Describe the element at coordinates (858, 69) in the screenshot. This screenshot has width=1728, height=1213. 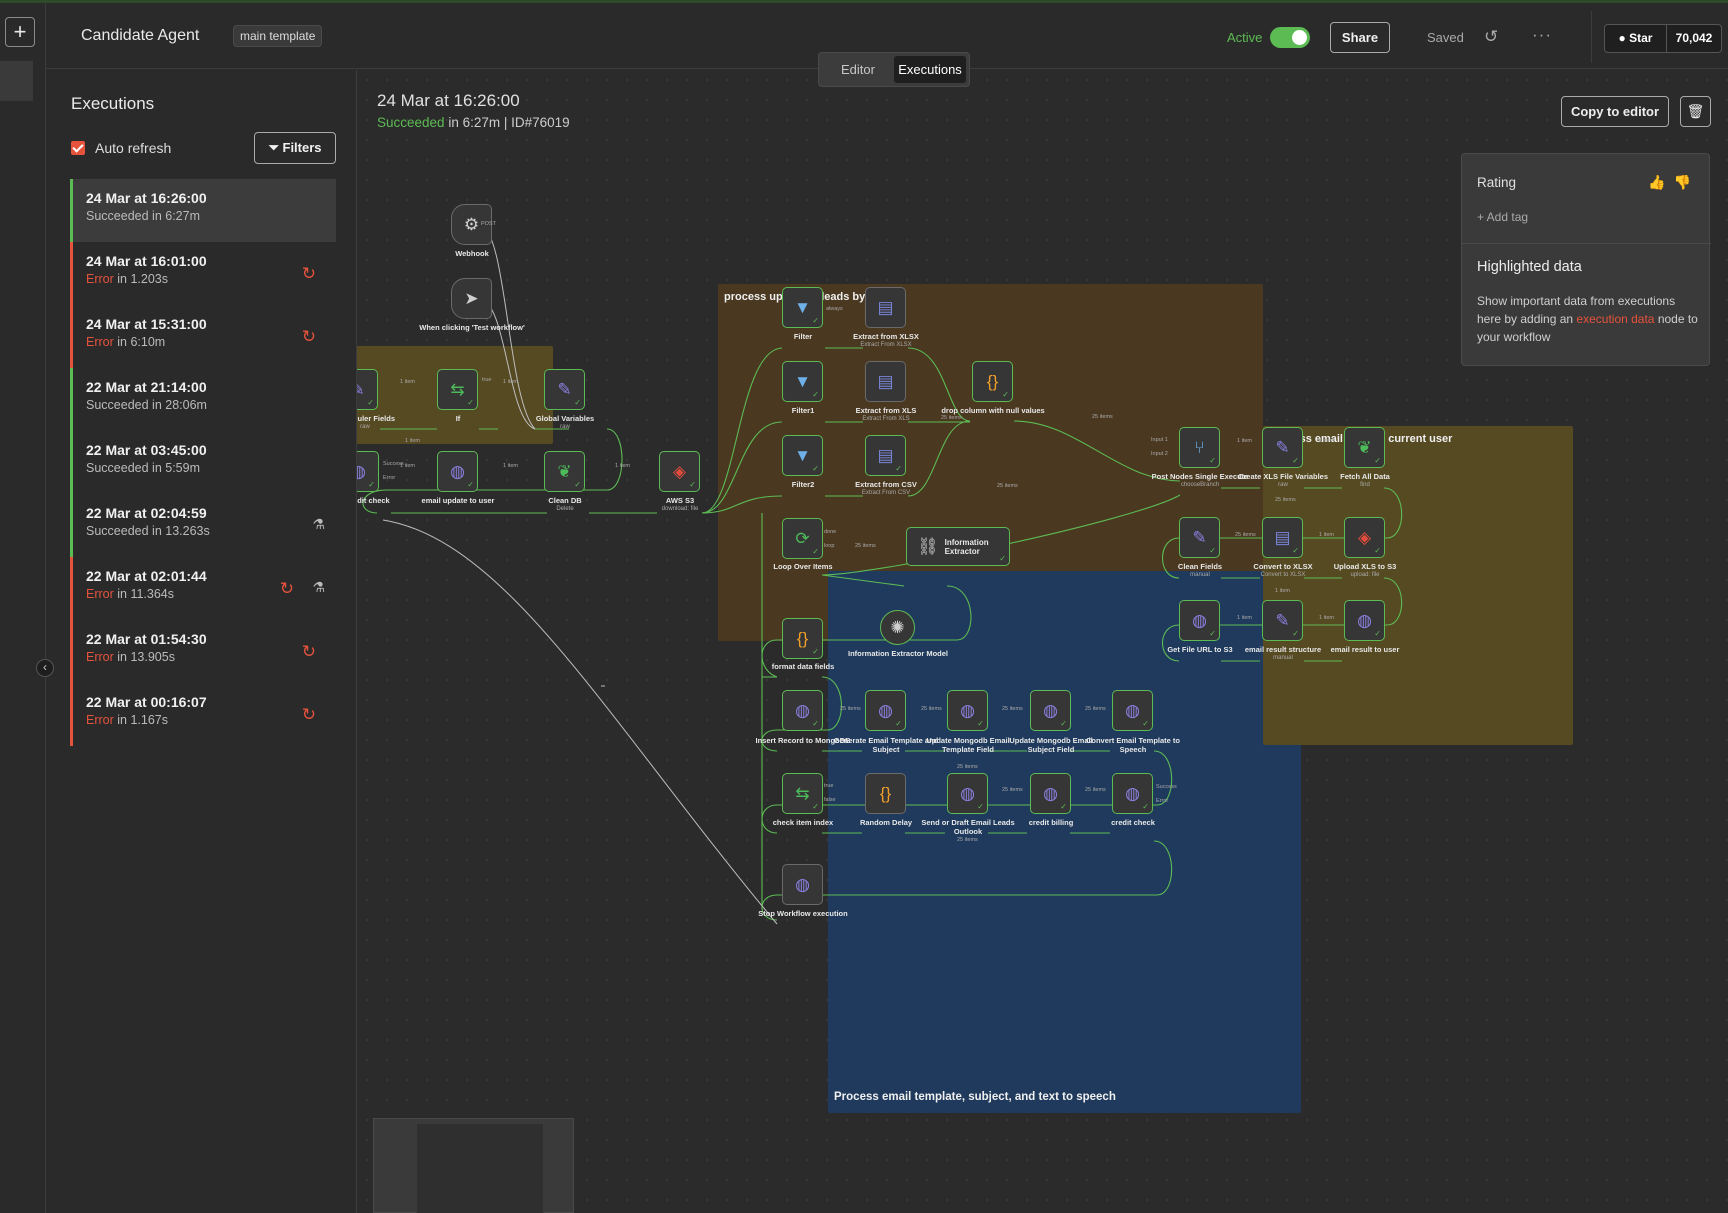
I see `tab-editor: Editor` at that location.